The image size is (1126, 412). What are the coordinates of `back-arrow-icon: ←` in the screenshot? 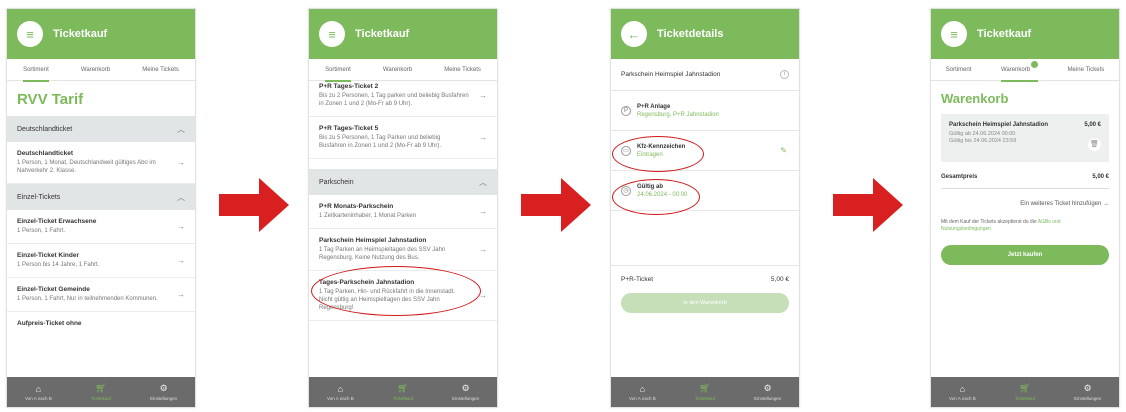 It's located at (634, 34).